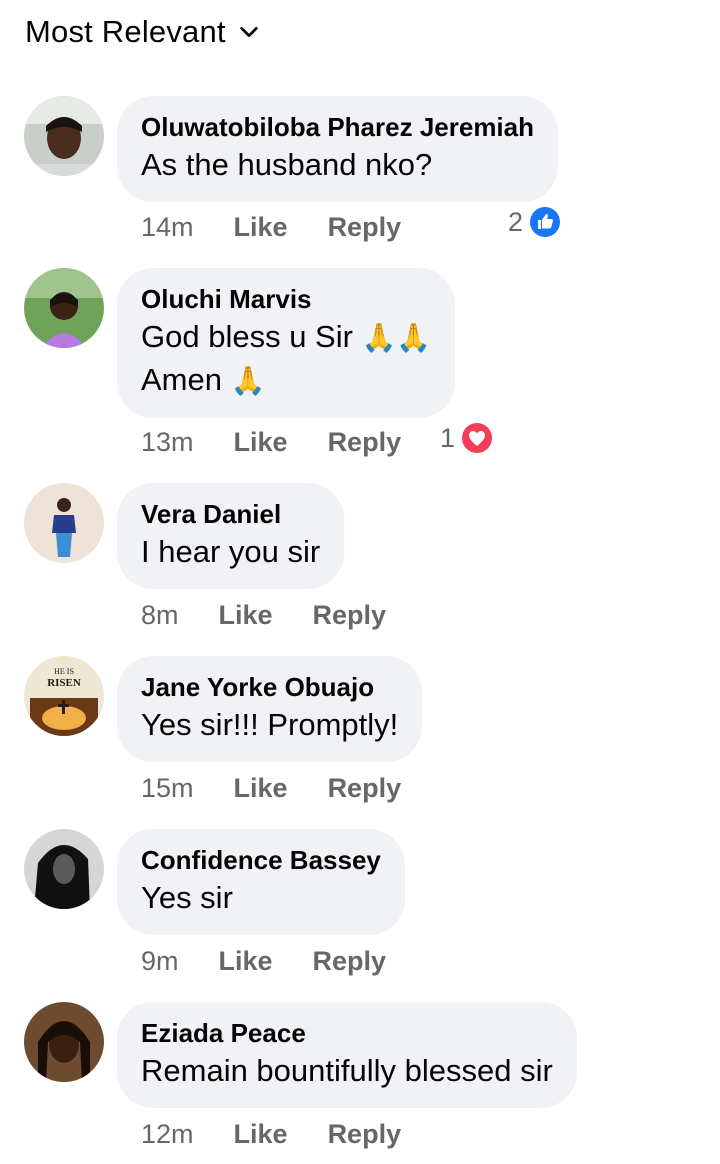 This screenshot has width=720, height=1164. Describe the element at coordinates (64, 671) in the screenshot. I see `avatar-text: HE IS` at that location.